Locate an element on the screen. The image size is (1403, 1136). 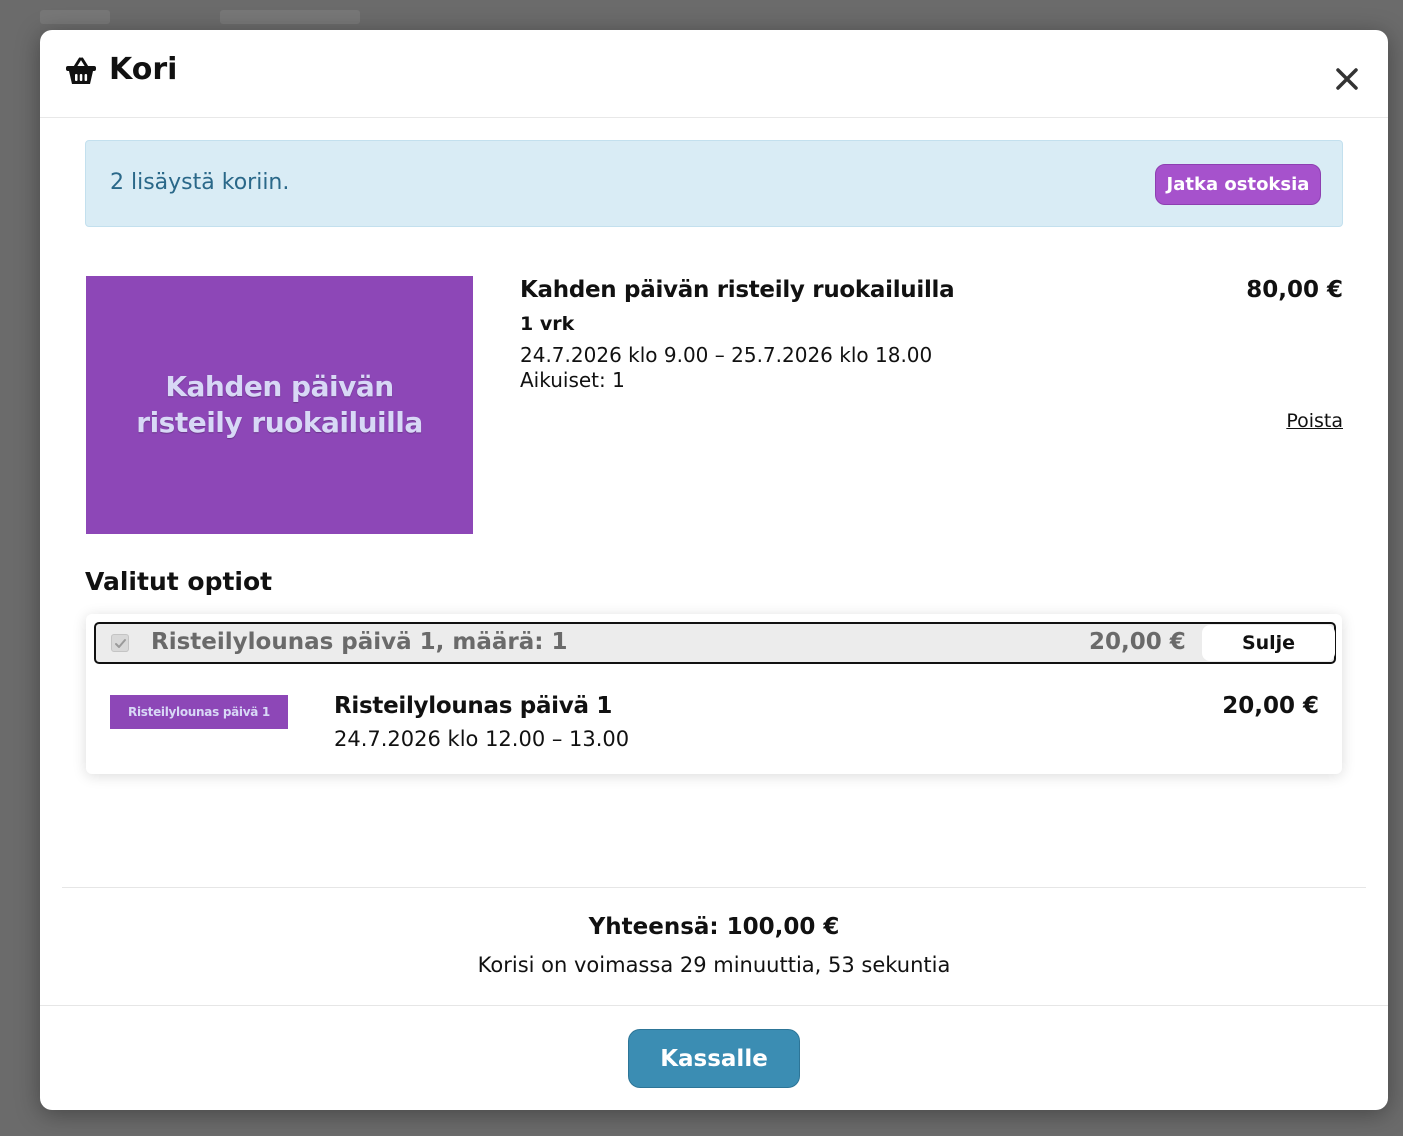
cart-total: Yhteensä: 100,00 € is located at coordinates (714, 927).